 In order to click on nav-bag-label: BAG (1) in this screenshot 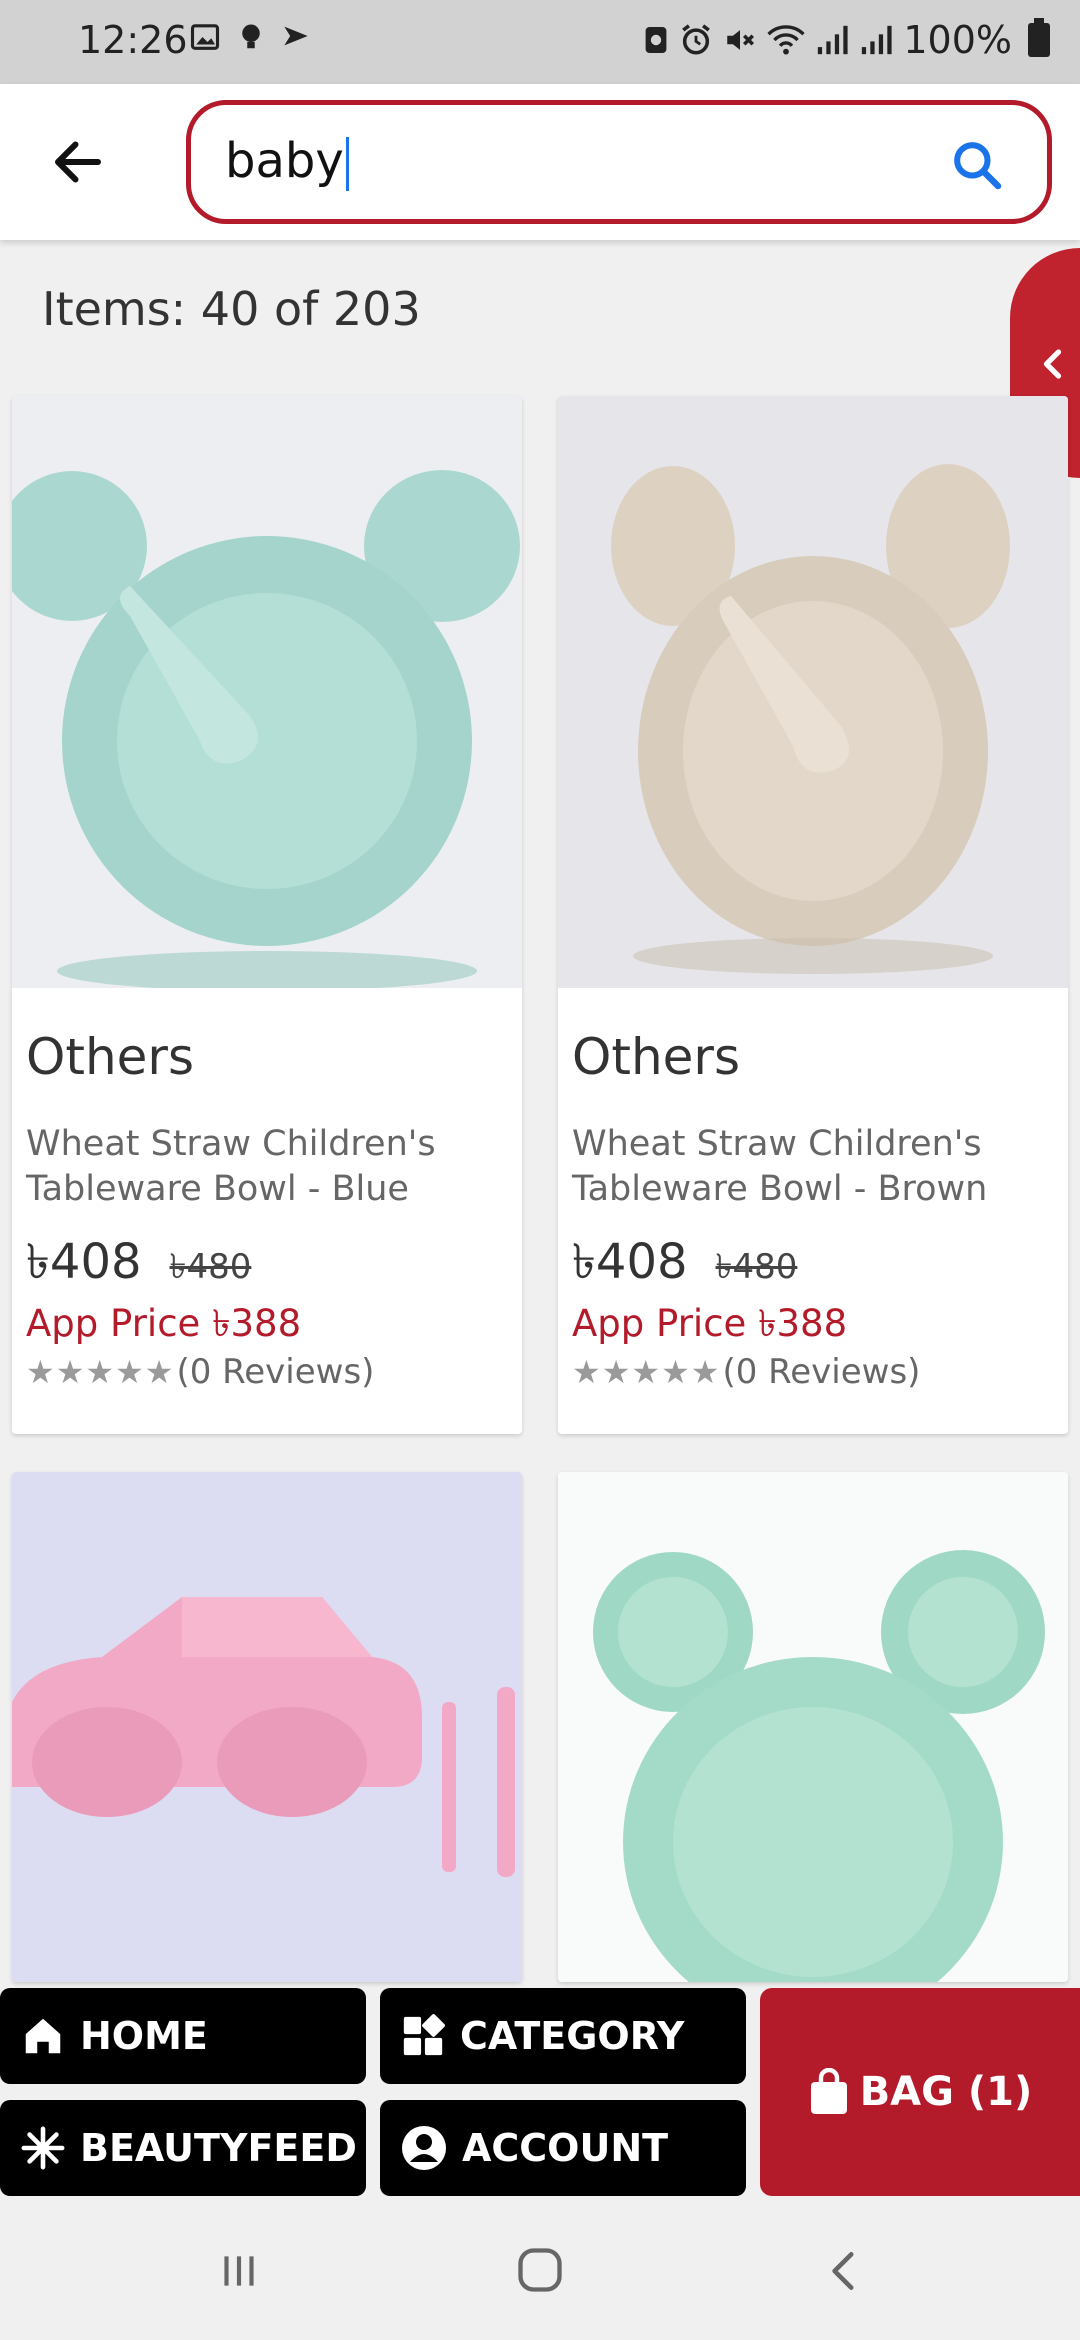, I will do `click(946, 2092)`.